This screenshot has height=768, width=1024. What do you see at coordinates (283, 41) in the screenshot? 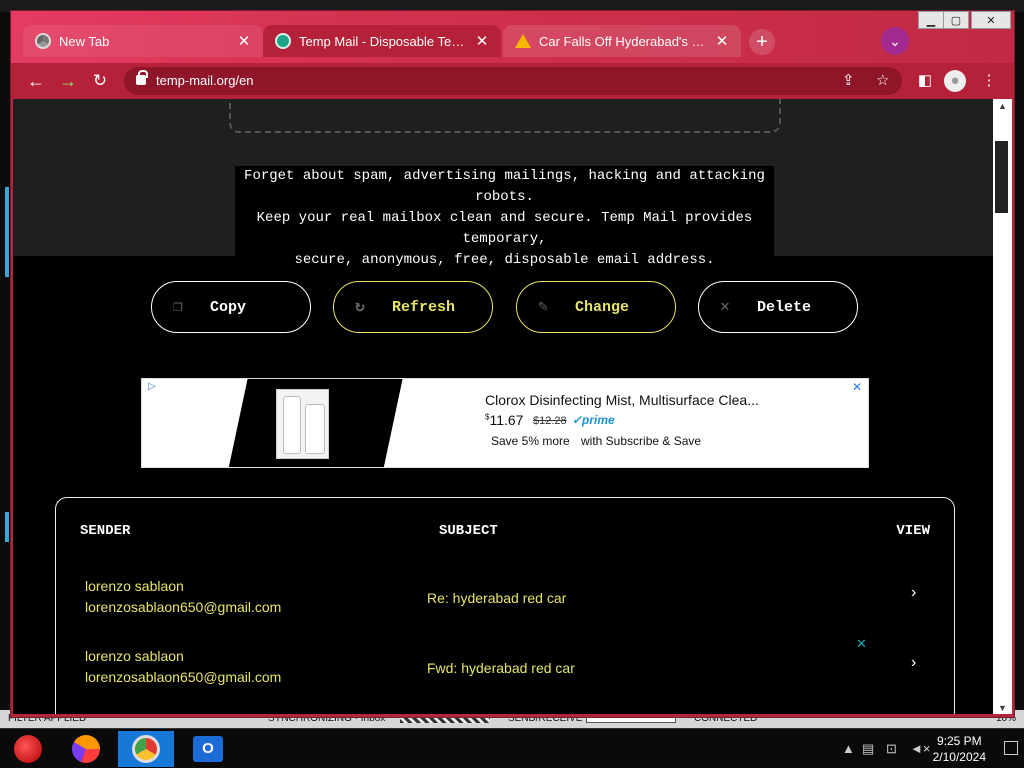
I see `temp-mail-icon` at bounding box center [283, 41].